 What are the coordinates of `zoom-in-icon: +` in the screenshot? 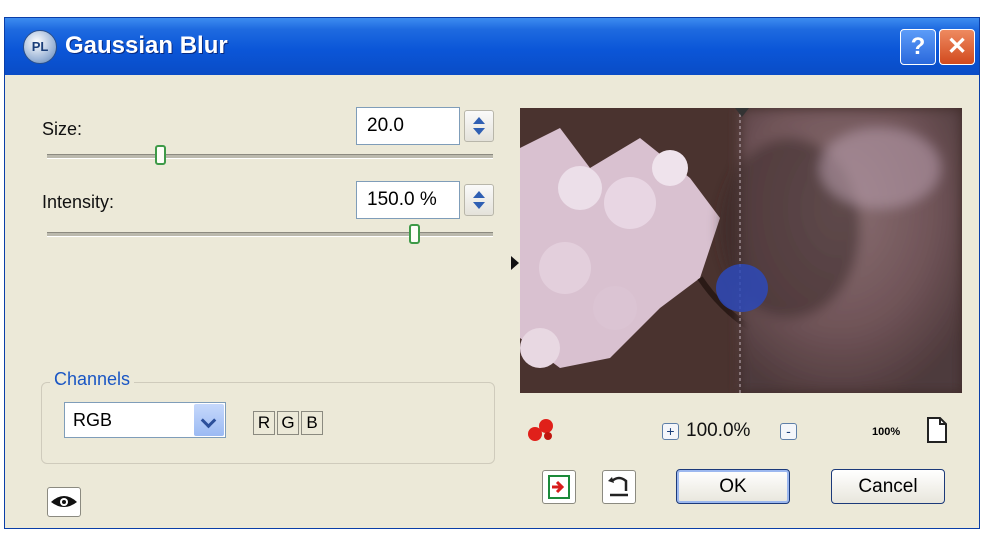 It's located at (670, 431).